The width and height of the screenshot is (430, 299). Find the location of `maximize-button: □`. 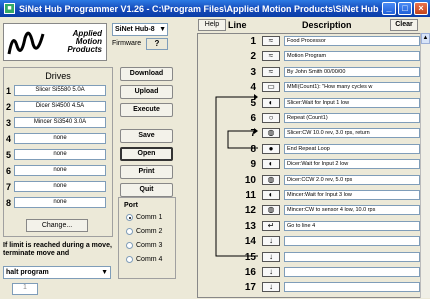

maximize-button: □ is located at coordinates (405, 8).